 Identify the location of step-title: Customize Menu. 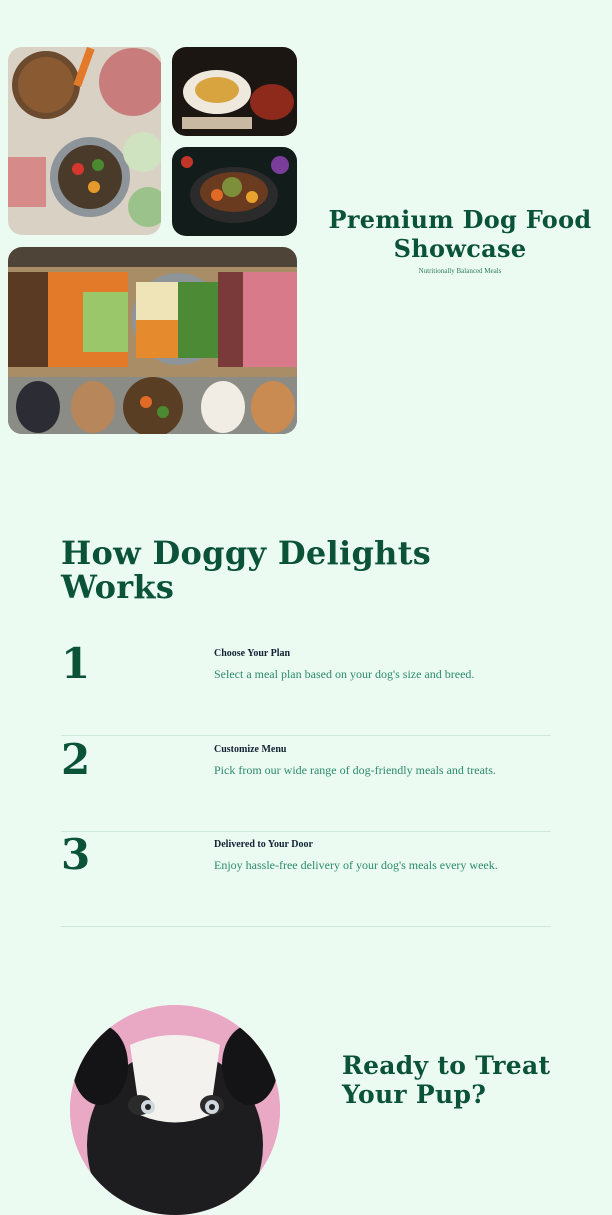
(250, 749).